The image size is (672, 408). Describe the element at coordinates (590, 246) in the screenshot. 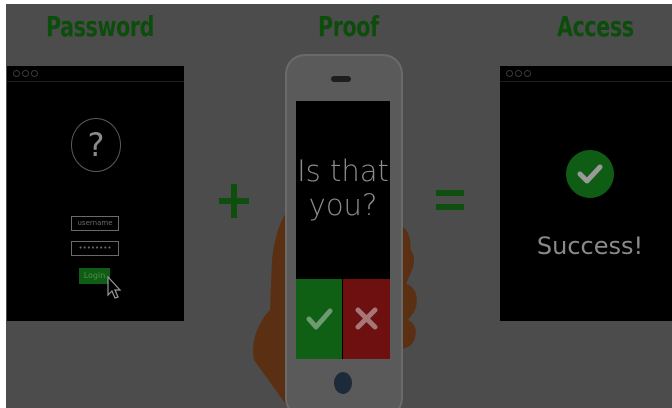

I see `success-text: Success!` at that location.